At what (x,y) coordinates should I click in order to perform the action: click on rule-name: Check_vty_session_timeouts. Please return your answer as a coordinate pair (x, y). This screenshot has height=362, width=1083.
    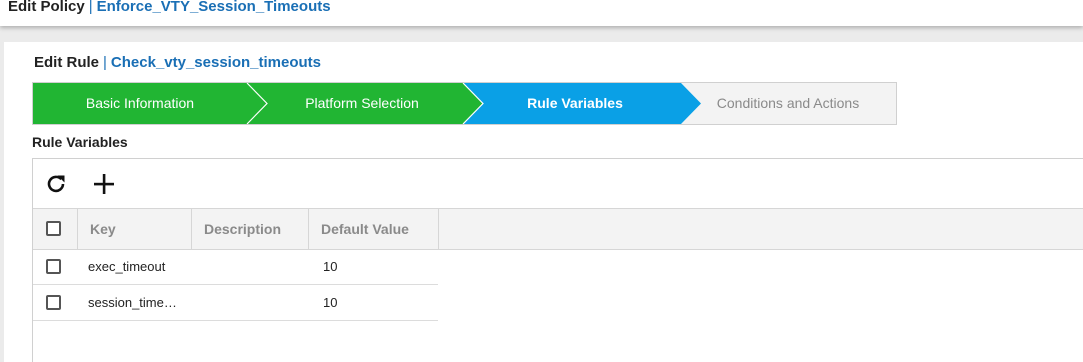
    Looking at the image, I should click on (216, 62).